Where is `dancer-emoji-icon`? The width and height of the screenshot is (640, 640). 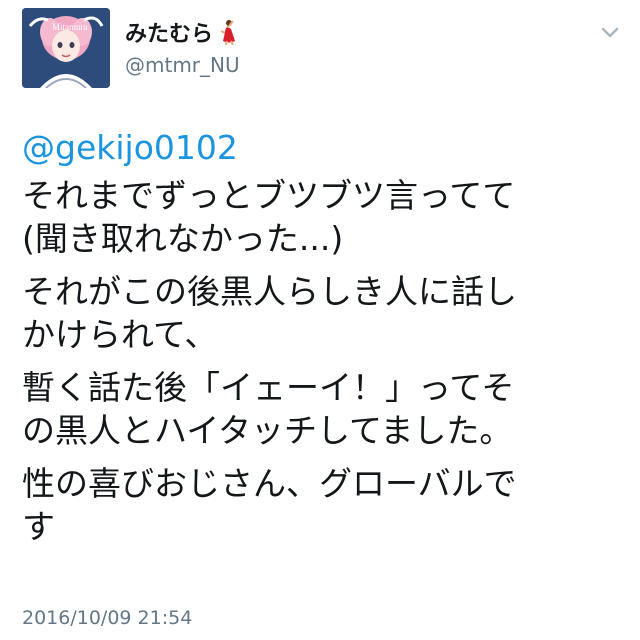 dancer-emoji-icon is located at coordinates (228, 35).